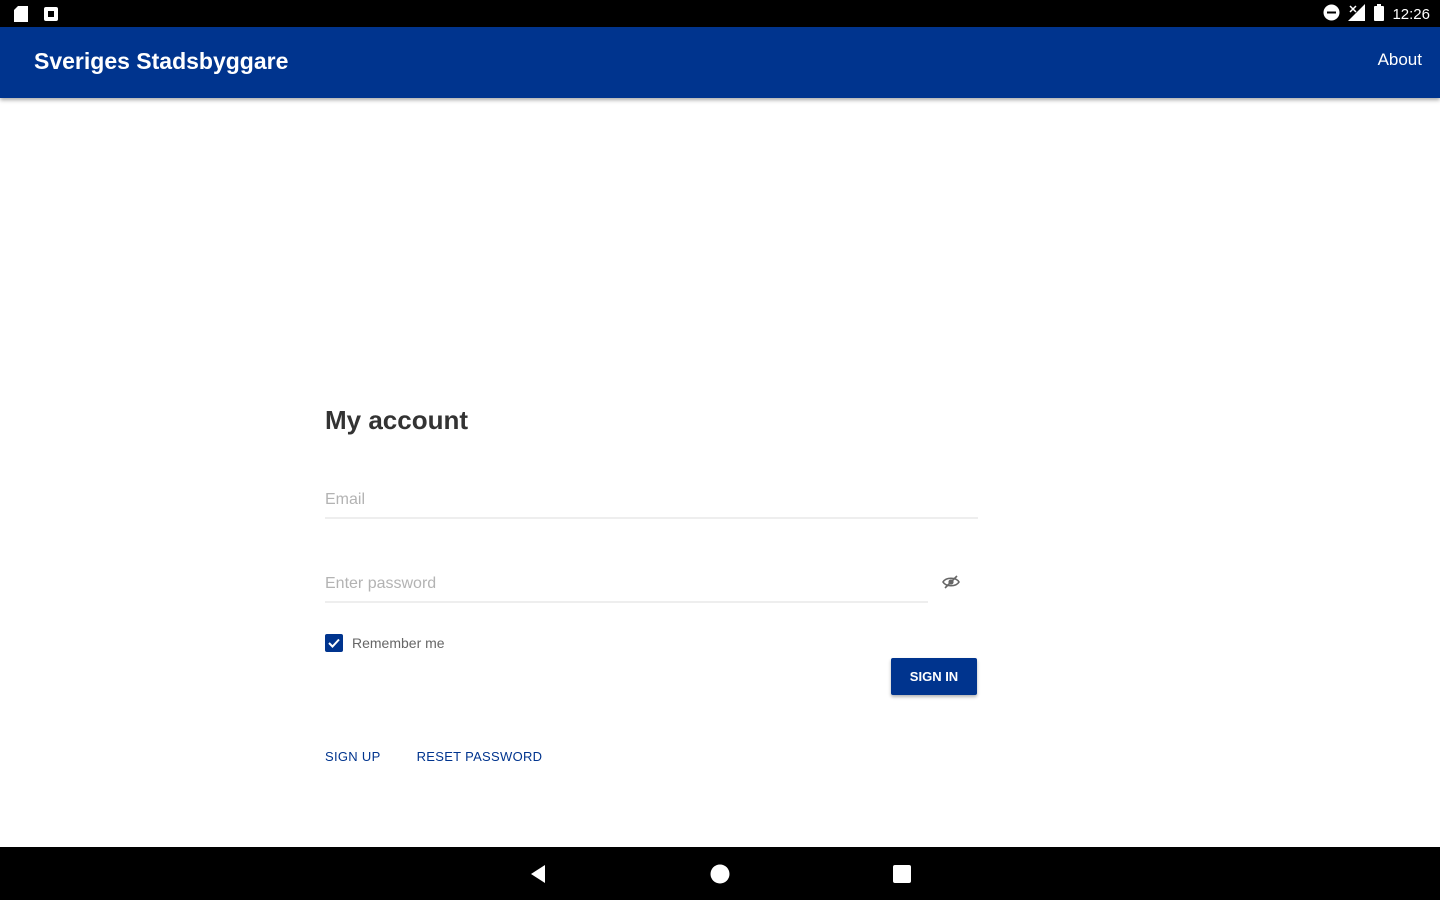 Image resolution: width=1440 pixels, height=900 pixels. I want to click on about-link: About, so click(1400, 60).